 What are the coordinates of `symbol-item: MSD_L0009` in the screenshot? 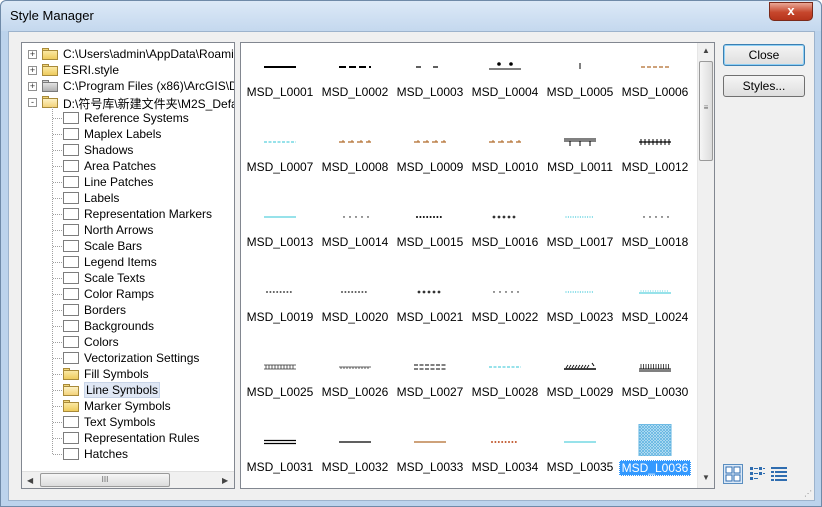 It's located at (430, 155).